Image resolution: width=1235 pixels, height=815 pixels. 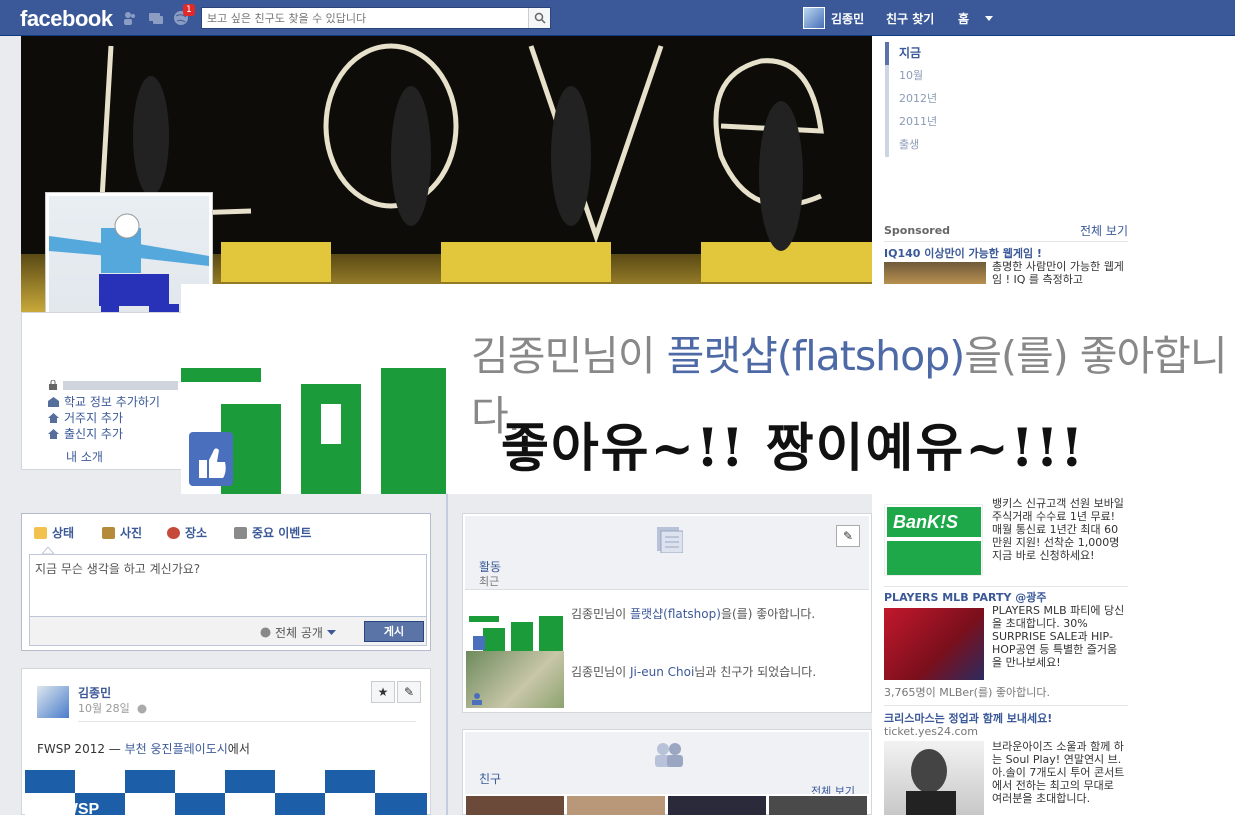 I want to click on post-button: 게시, so click(x=394, y=631).